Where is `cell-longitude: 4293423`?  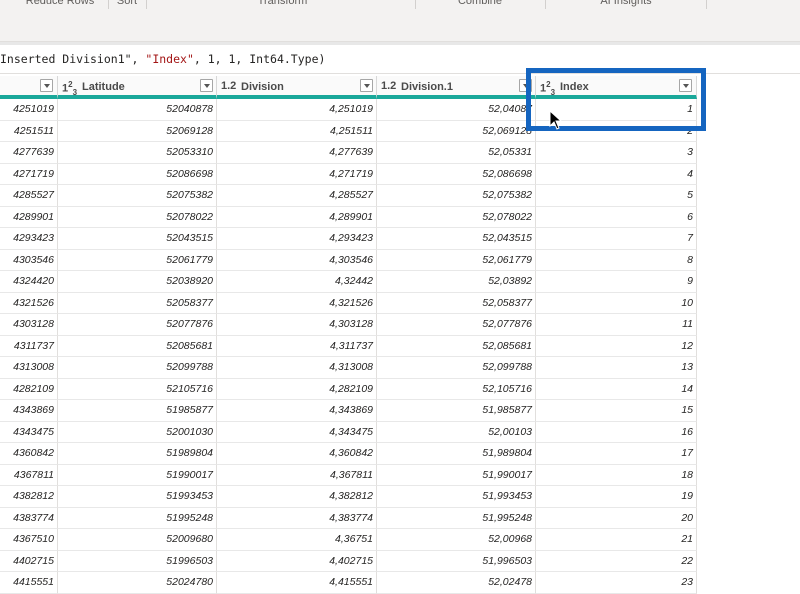
cell-longitude: 4293423 is located at coordinates (29, 239).